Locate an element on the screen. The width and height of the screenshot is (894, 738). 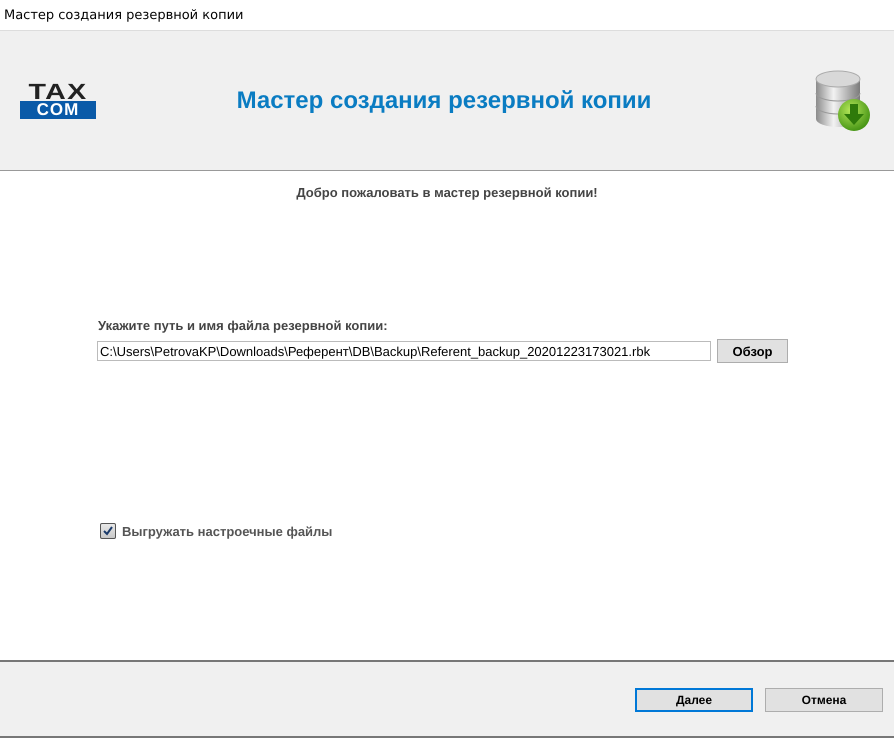
next-button: Далее is located at coordinates (694, 700).